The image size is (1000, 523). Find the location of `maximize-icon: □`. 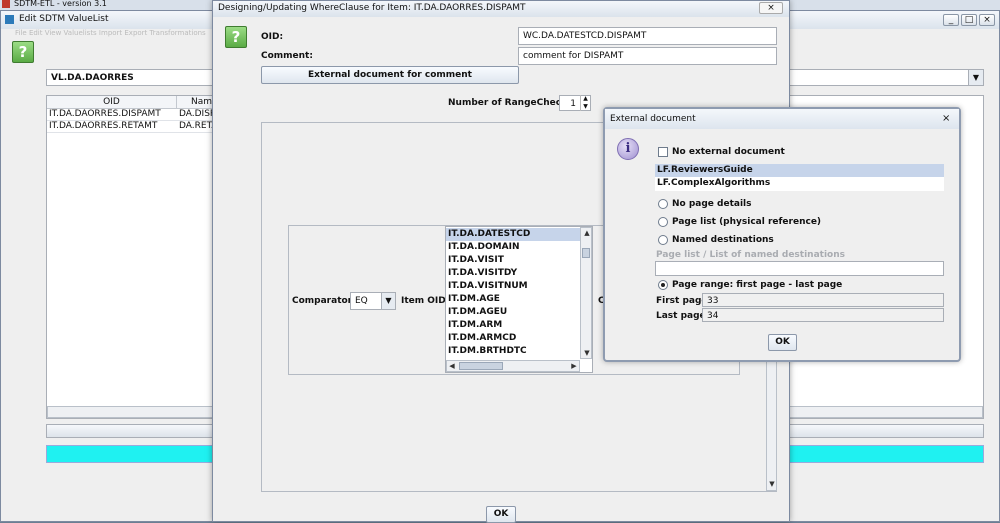

maximize-icon: □ is located at coordinates (969, 20).